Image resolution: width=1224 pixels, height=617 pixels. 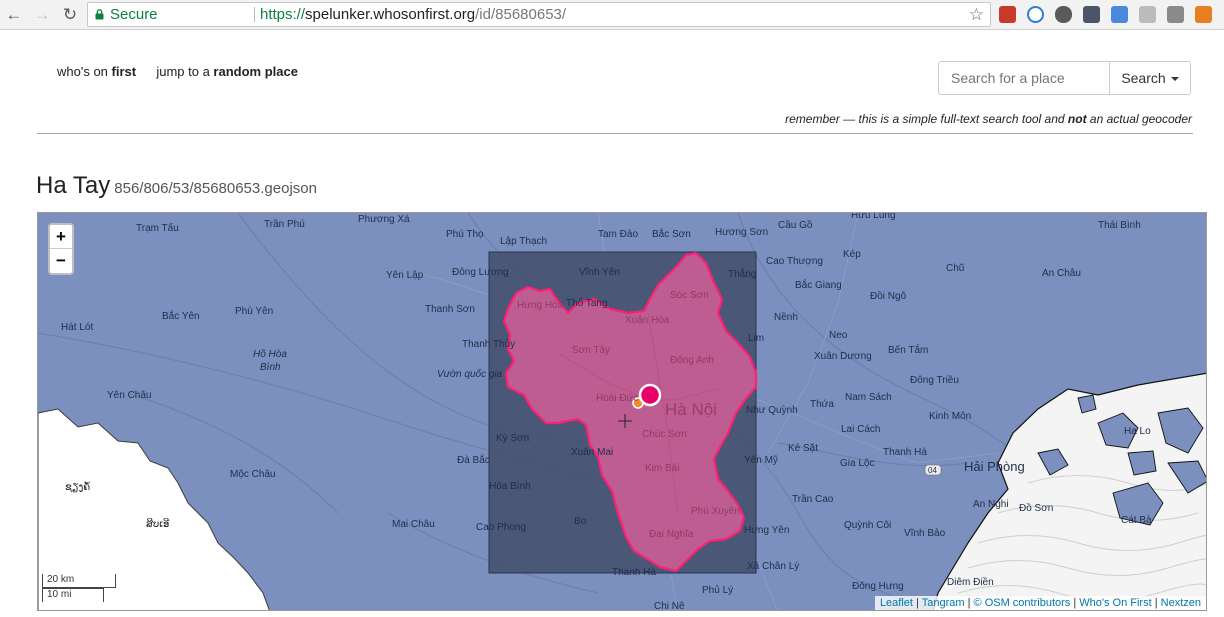 I want to click on label-lap-thach: Lập Thạch, so click(x=523, y=241).